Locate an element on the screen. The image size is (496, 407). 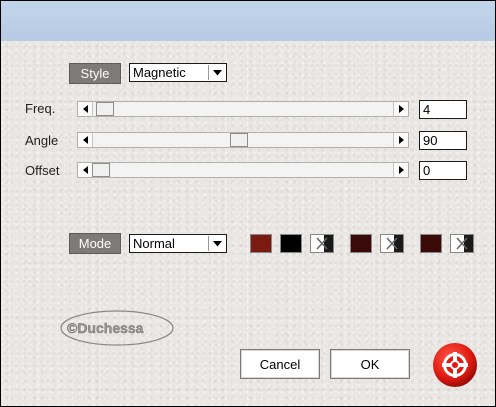
ok-button: OK is located at coordinates (370, 364).